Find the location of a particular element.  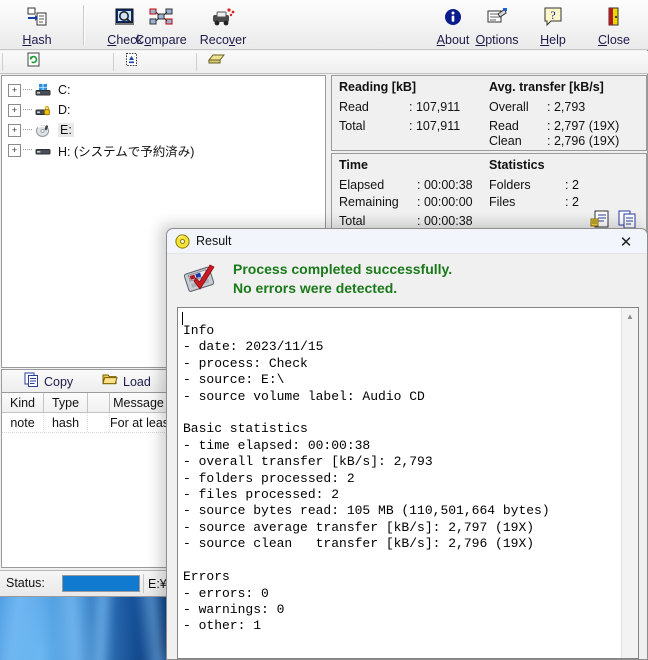

toolbar-button-help: ? Help is located at coordinates (553, 25).